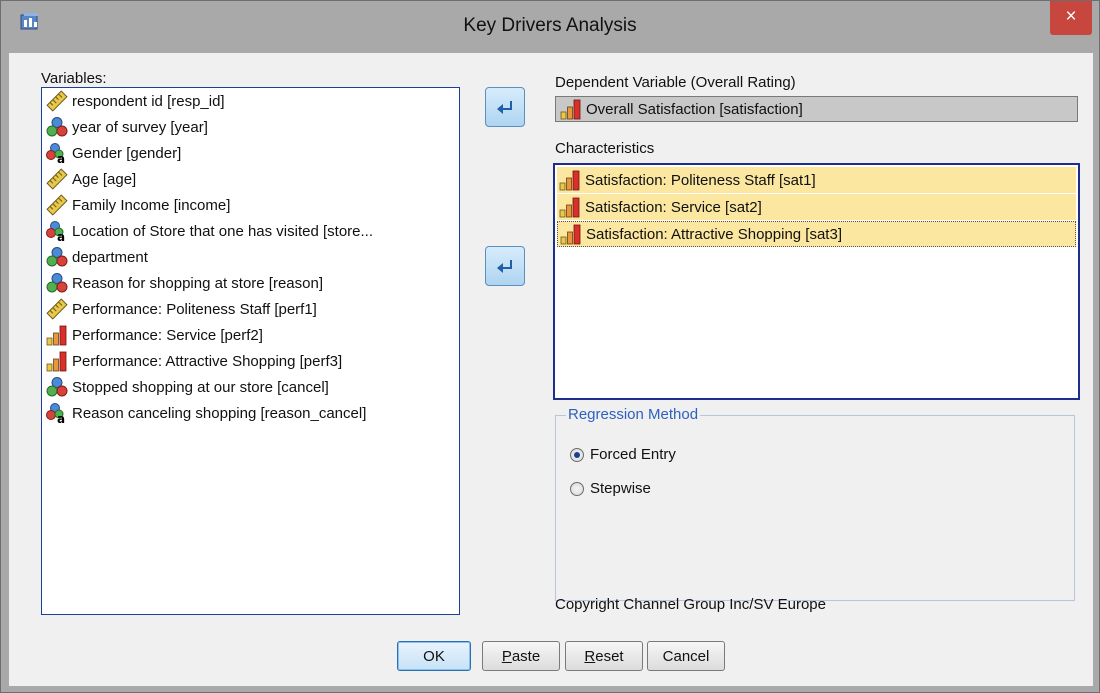  I want to click on variable-item-label: respondent id [resp_id], so click(148, 101).